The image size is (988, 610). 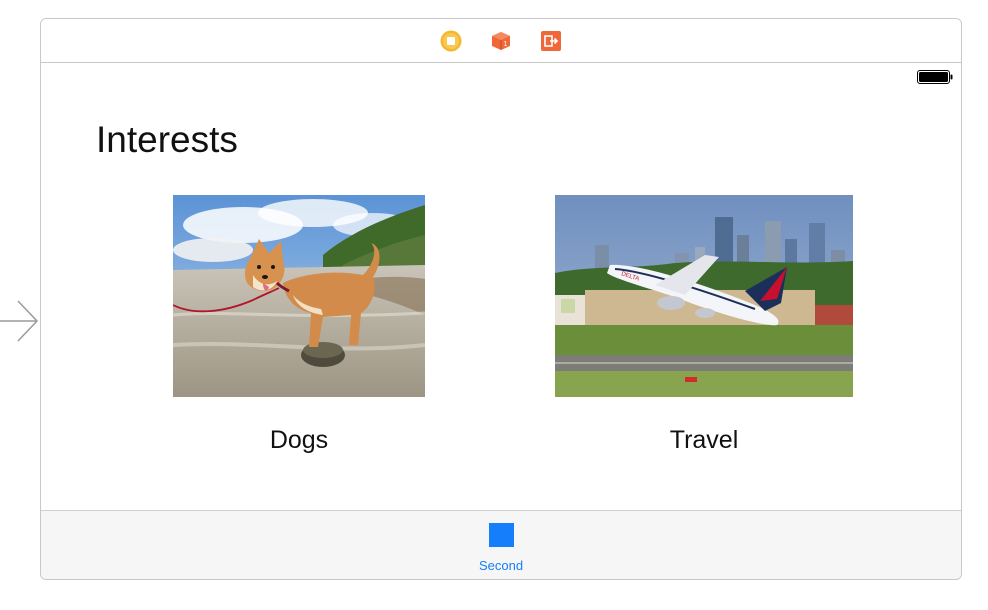 What do you see at coordinates (935, 77) in the screenshot?
I see `battery-icon` at bounding box center [935, 77].